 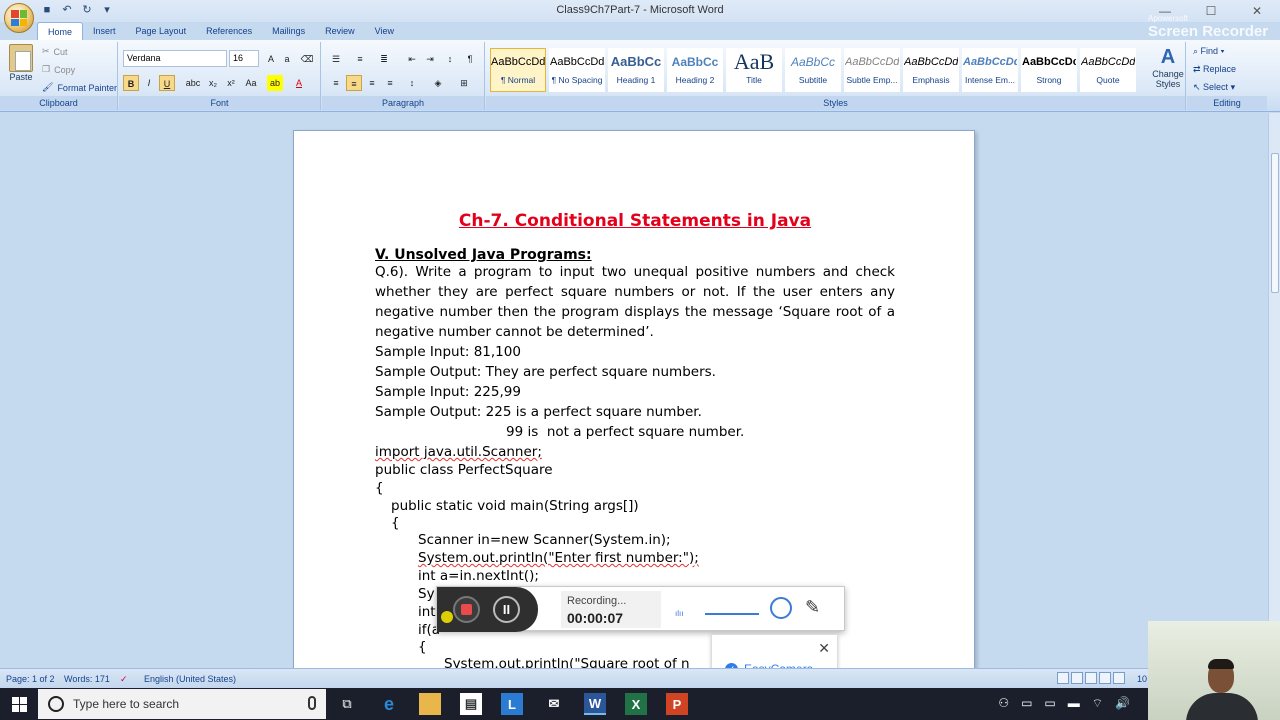 I want to click on style-normal: AaBbCcDd ¶ Normal, so click(x=518, y=70).